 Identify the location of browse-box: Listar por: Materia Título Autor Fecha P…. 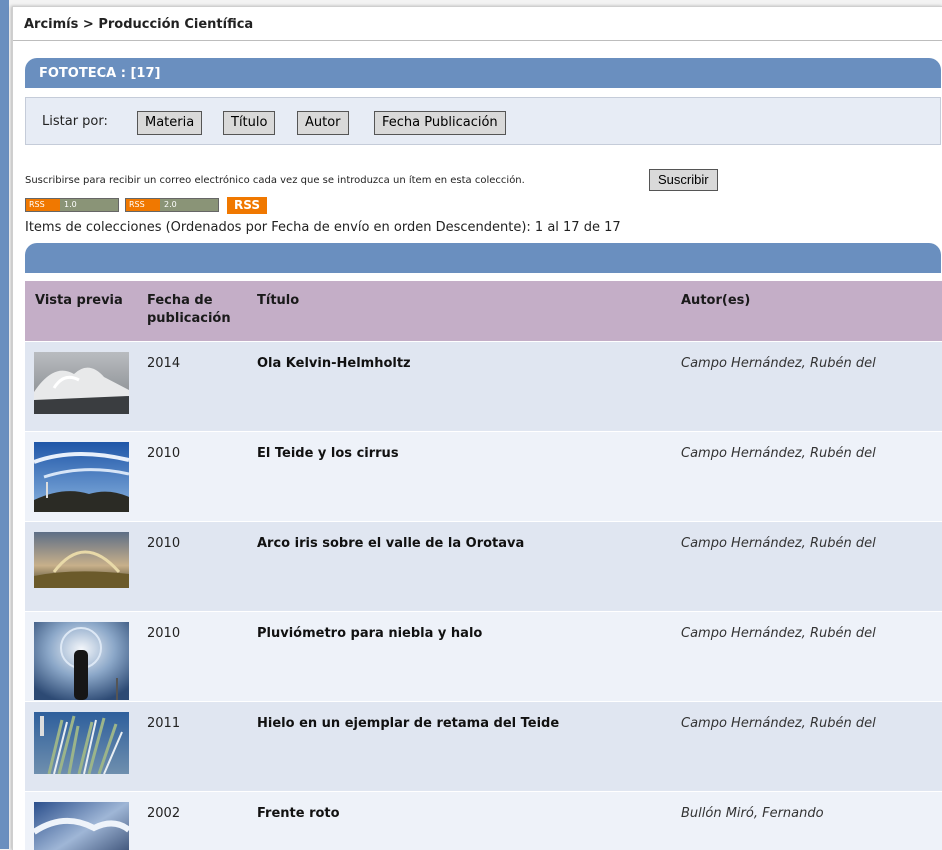
(483, 121).